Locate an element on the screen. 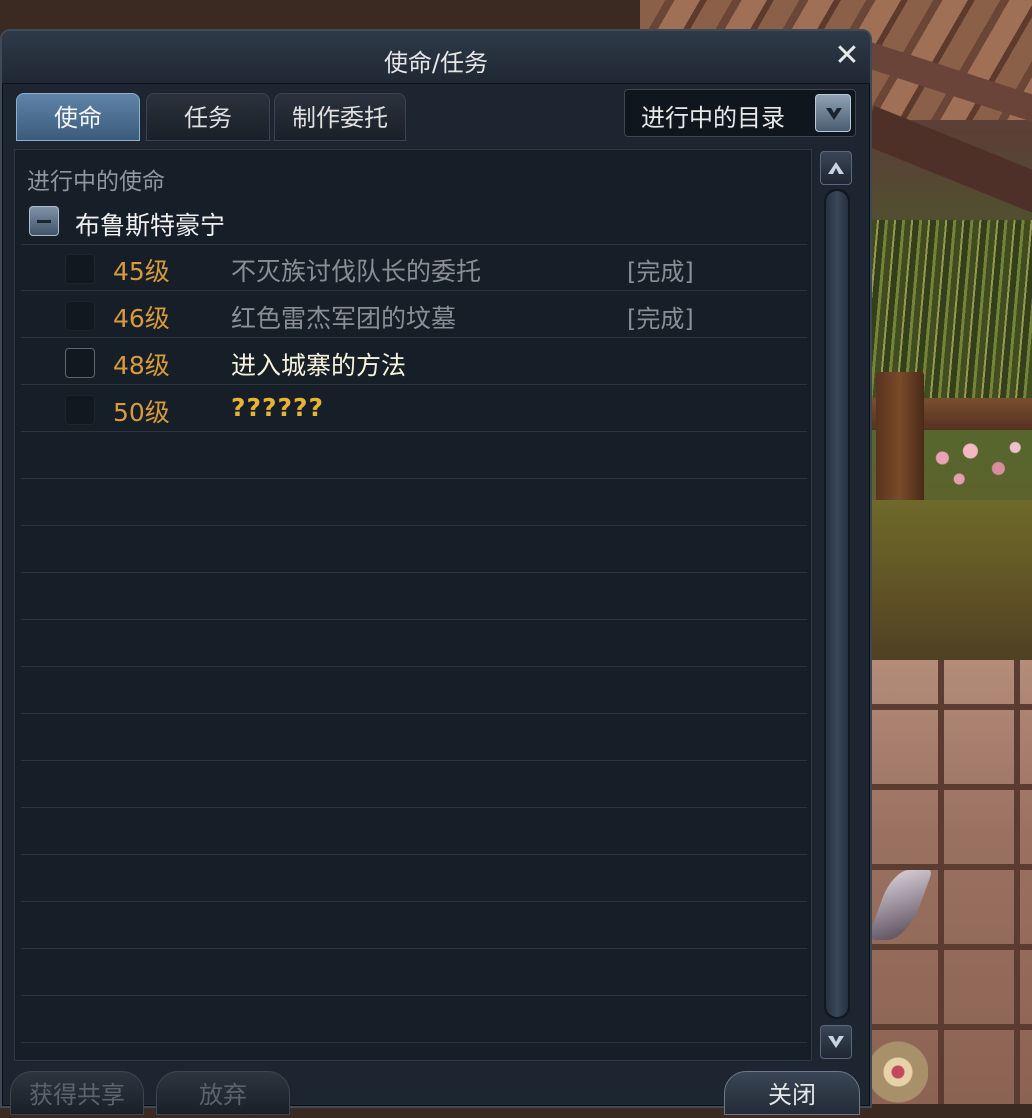  ground is located at coordinates (950, 585).